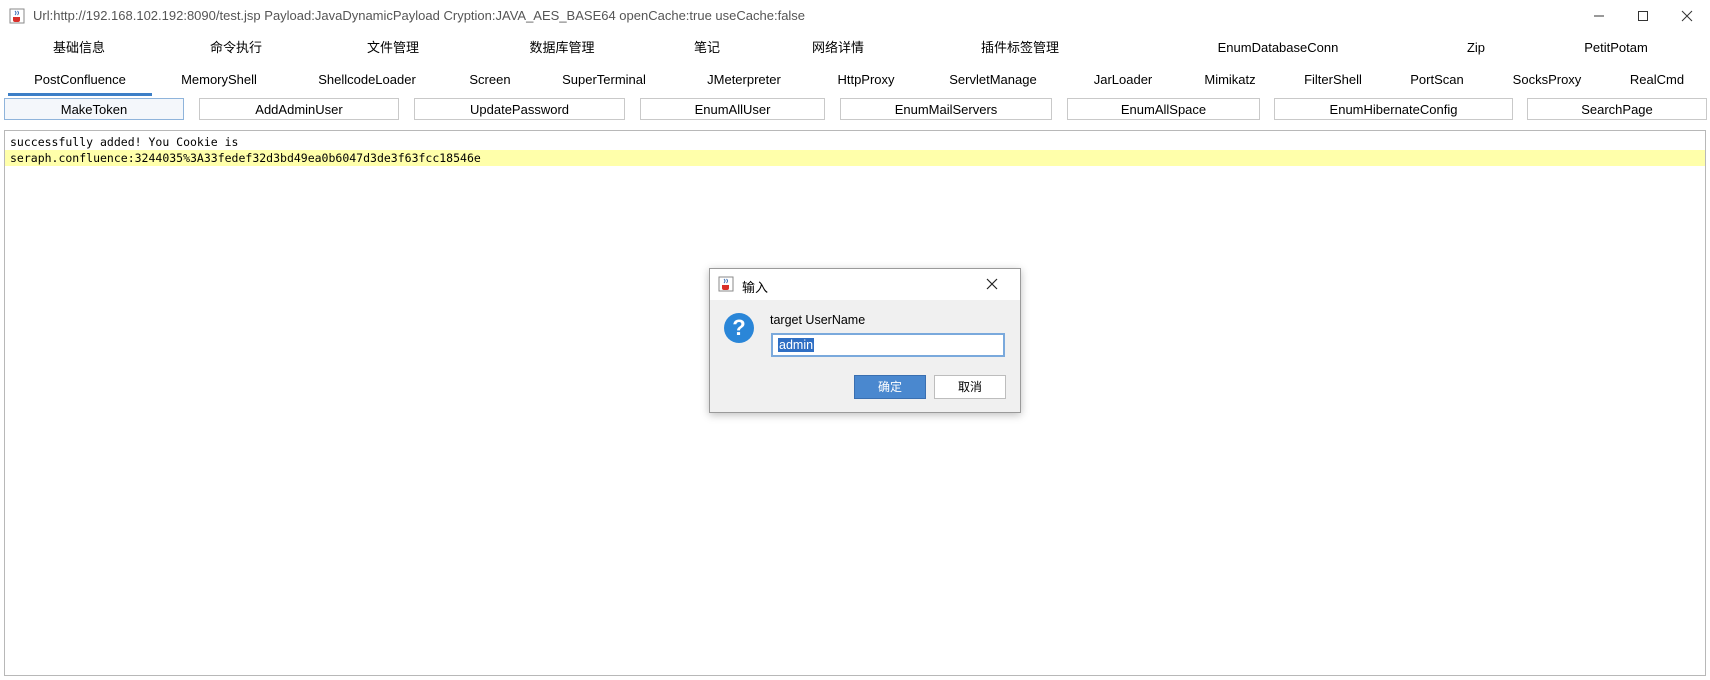 Image resolution: width=1710 pixels, height=680 pixels. What do you see at coordinates (1547, 80) in the screenshot?
I see `tab-socks-proxy: SocksProxy` at bounding box center [1547, 80].